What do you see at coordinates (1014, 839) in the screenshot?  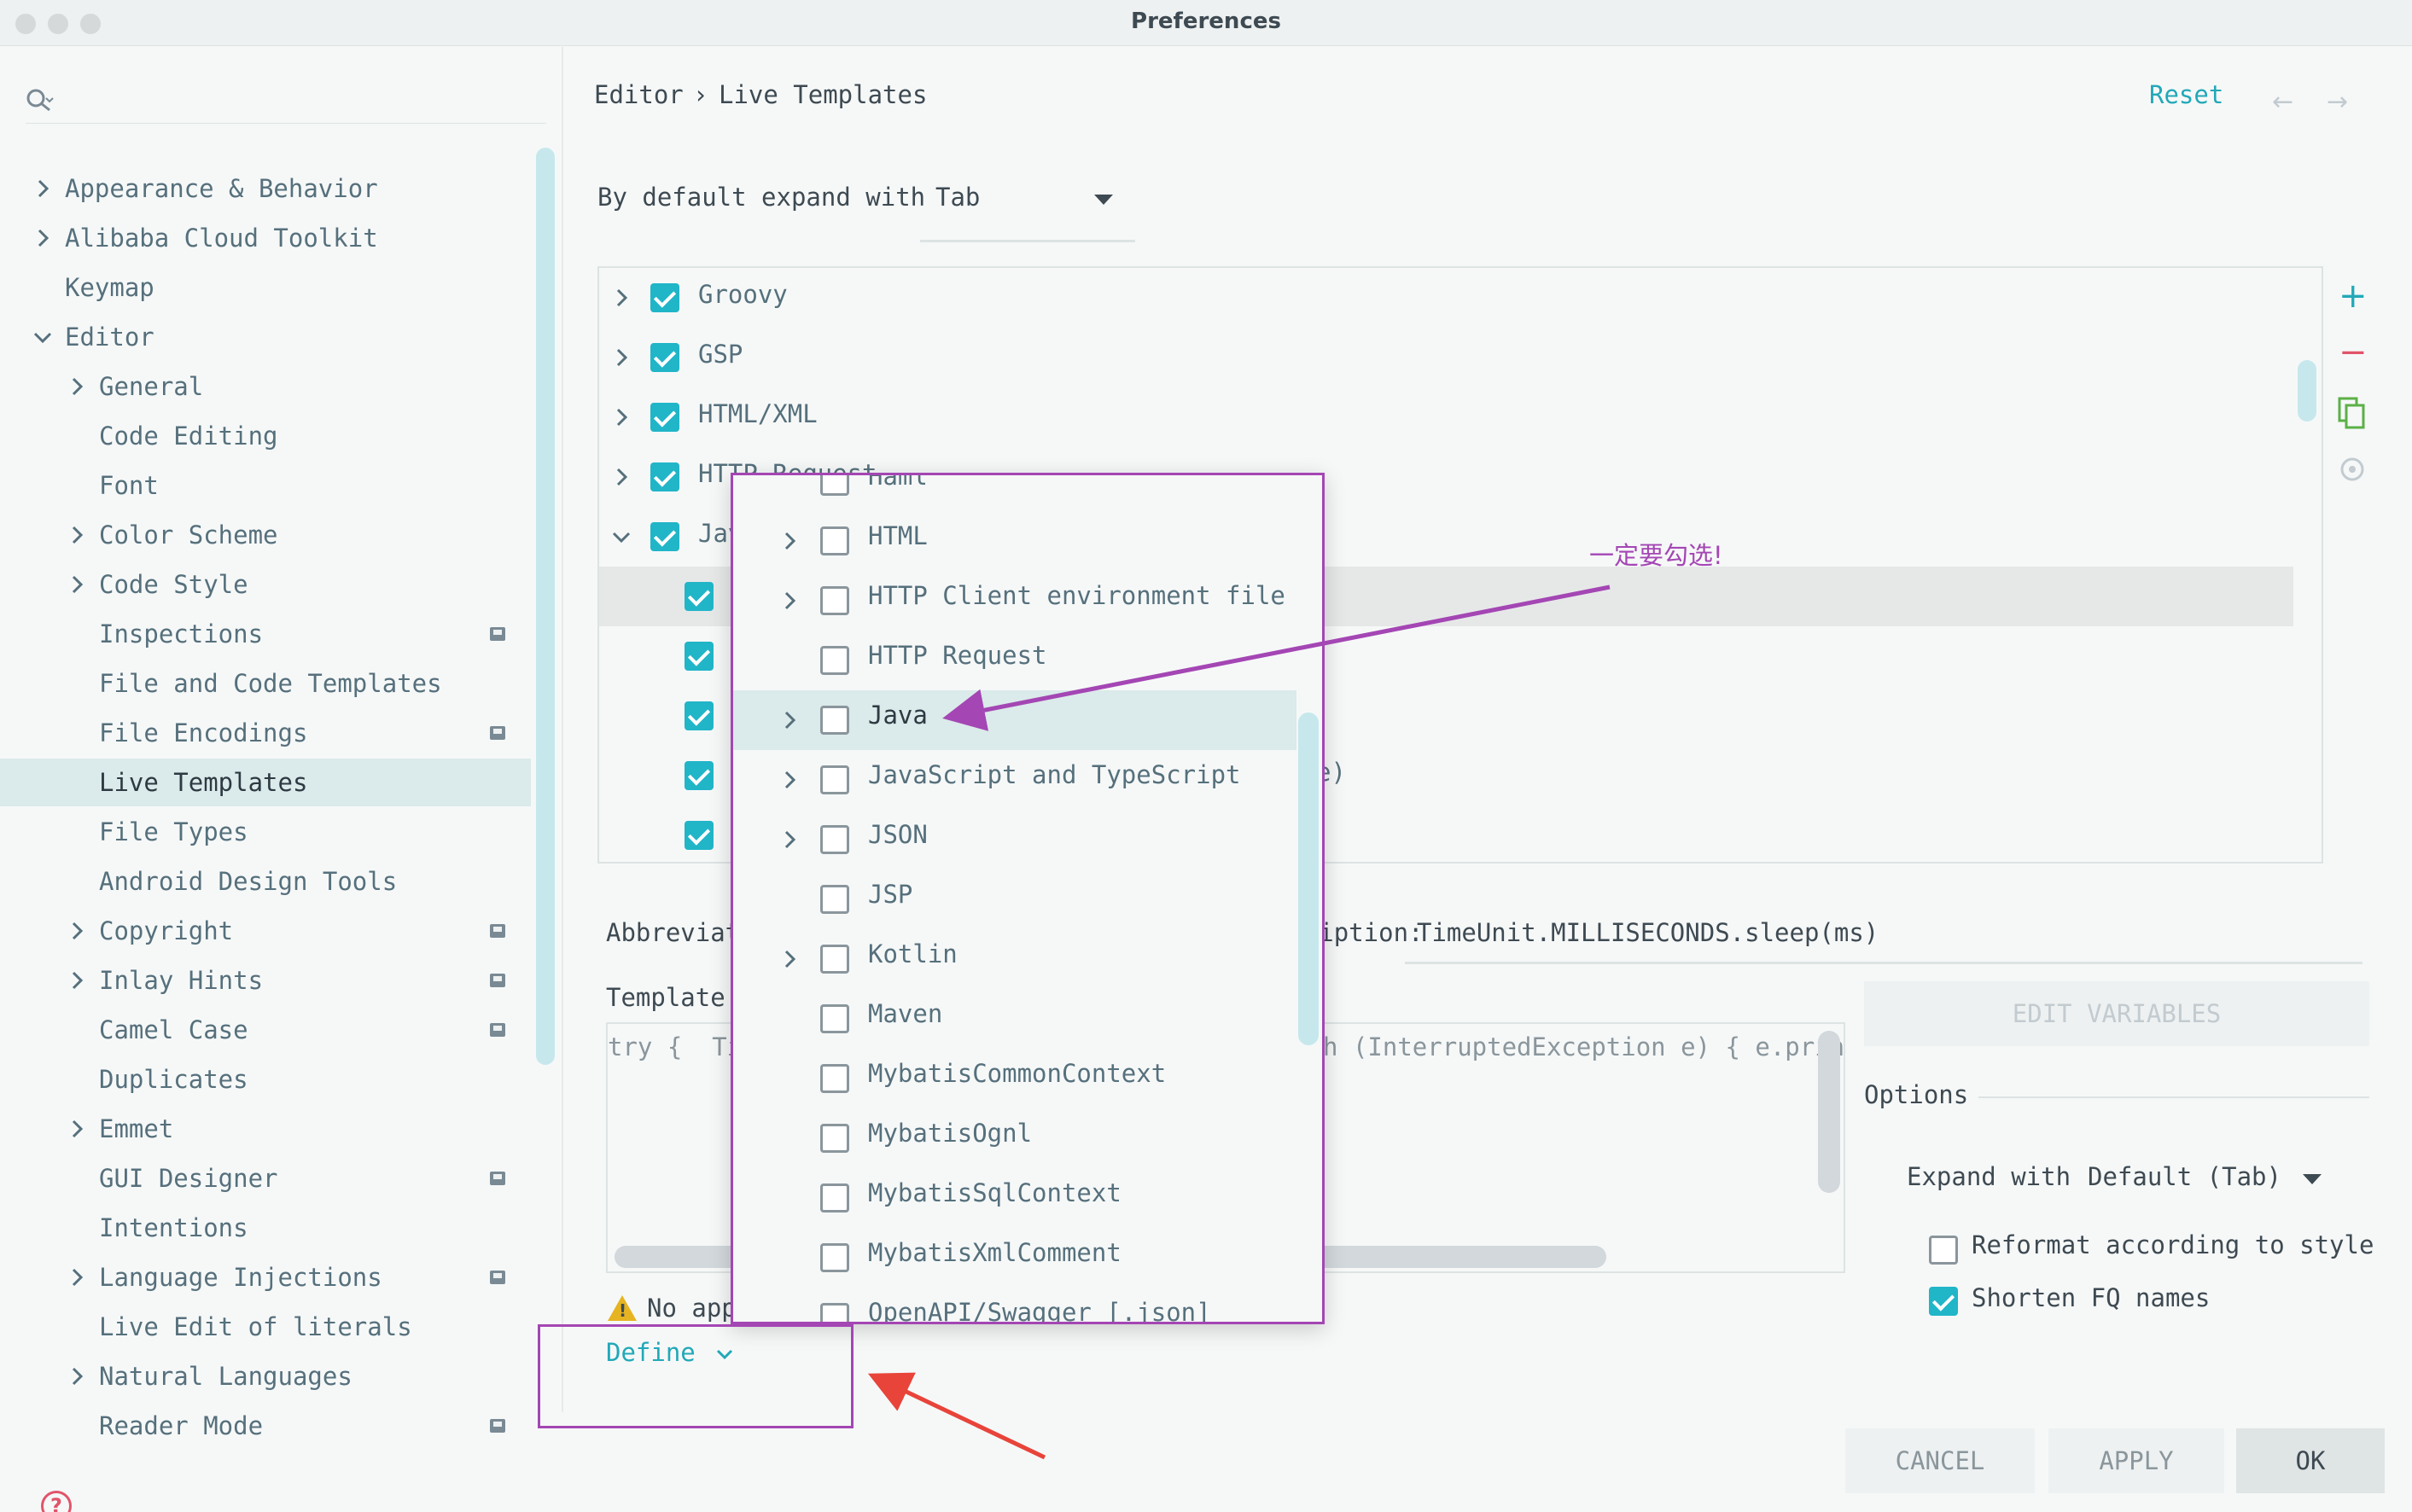 I see `context-option-row: JSON` at bounding box center [1014, 839].